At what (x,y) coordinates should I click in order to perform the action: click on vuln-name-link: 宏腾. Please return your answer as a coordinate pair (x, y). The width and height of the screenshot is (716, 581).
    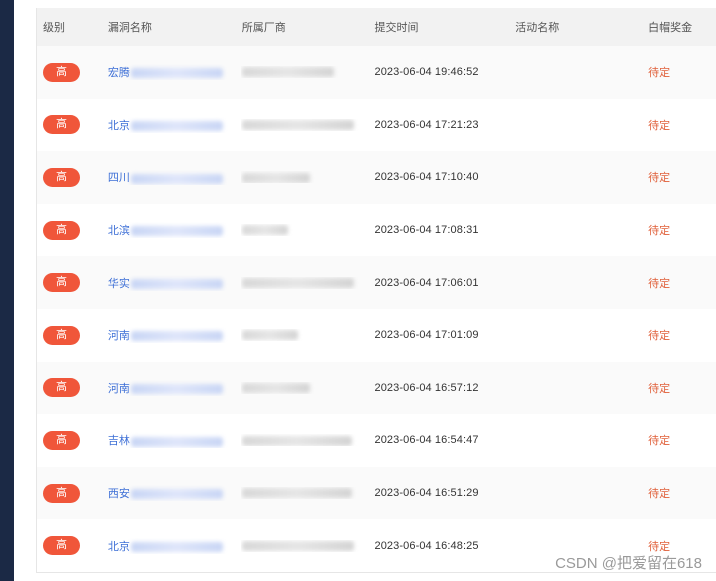
    Looking at the image, I should click on (119, 73).